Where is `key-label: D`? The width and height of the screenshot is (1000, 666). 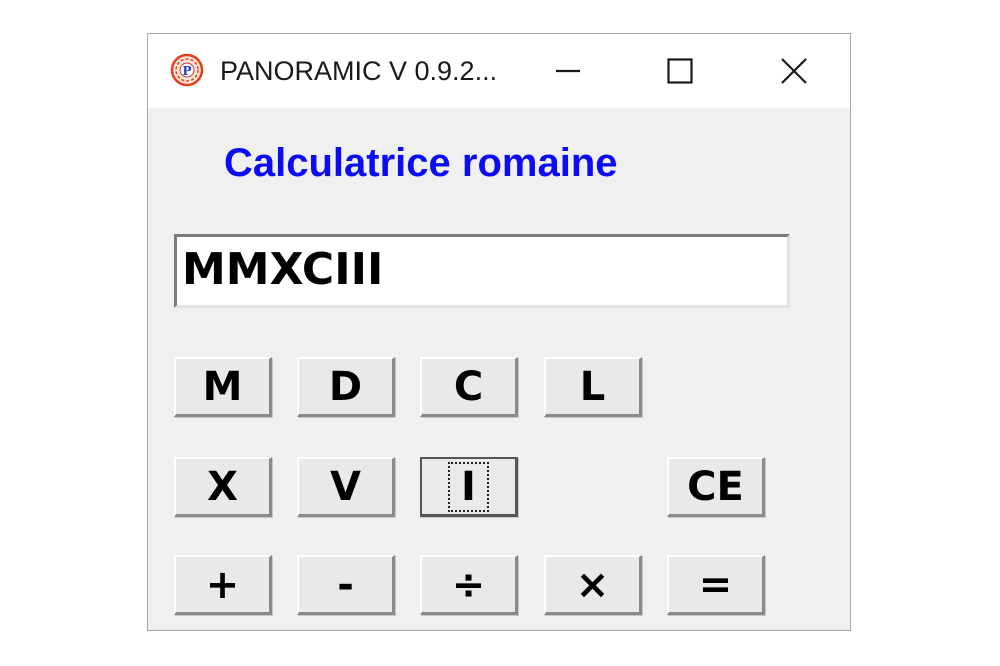
key-label: D is located at coordinates (345, 386).